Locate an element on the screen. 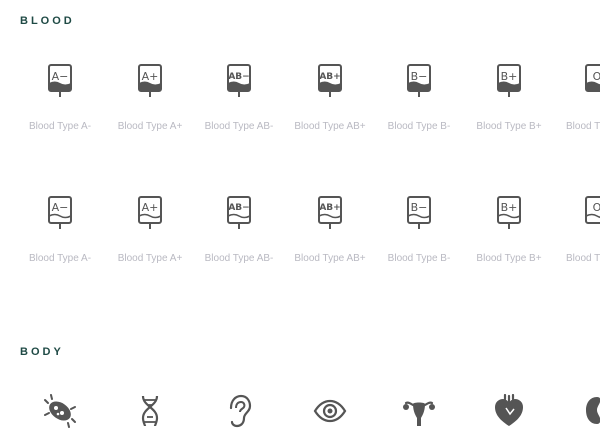  blood-bag-b-pos-outline-icon: B+ is located at coordinates (509, 212).